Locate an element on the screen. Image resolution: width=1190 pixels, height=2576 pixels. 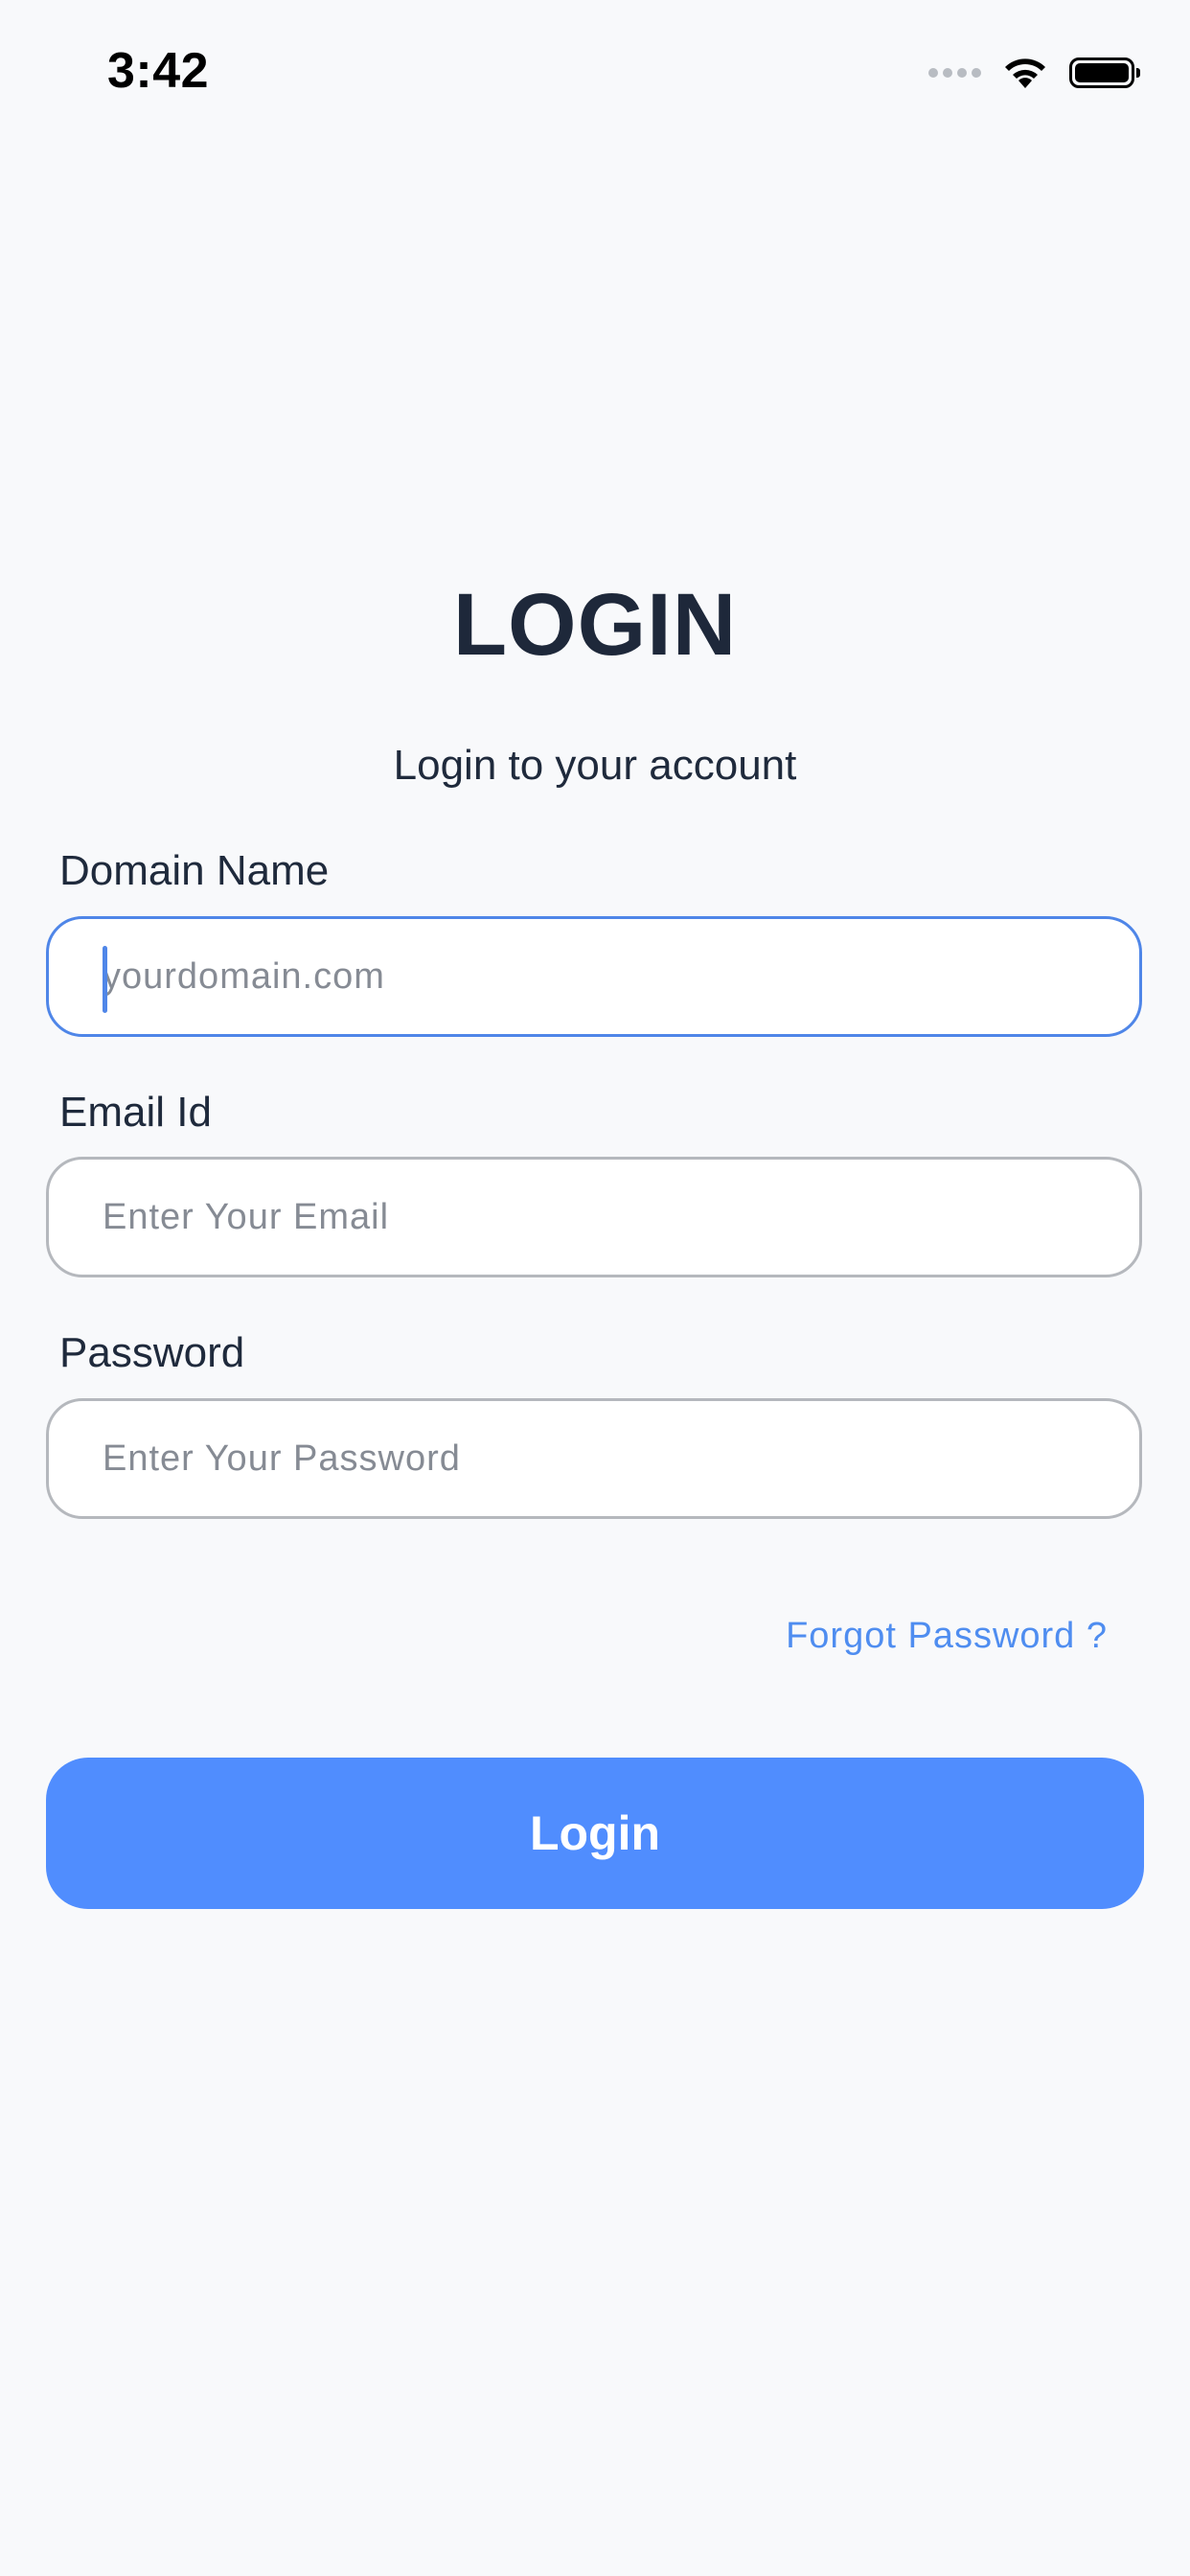
email-field is located at coordinates (594, 1217).